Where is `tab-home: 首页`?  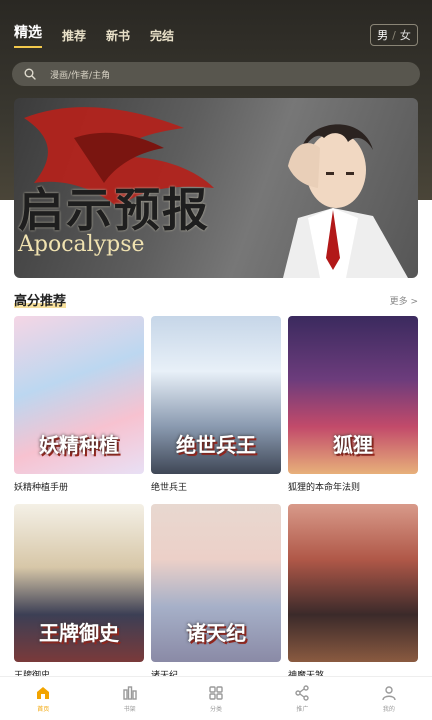 tab-home: 首页 is located at coordinates (43, 698).